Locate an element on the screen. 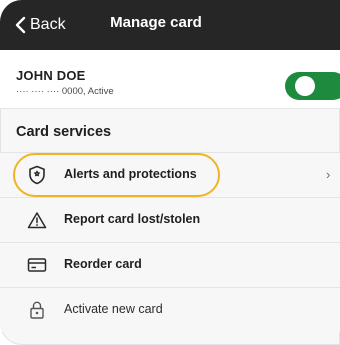  shield-icon is located at coordinates (37, 175).